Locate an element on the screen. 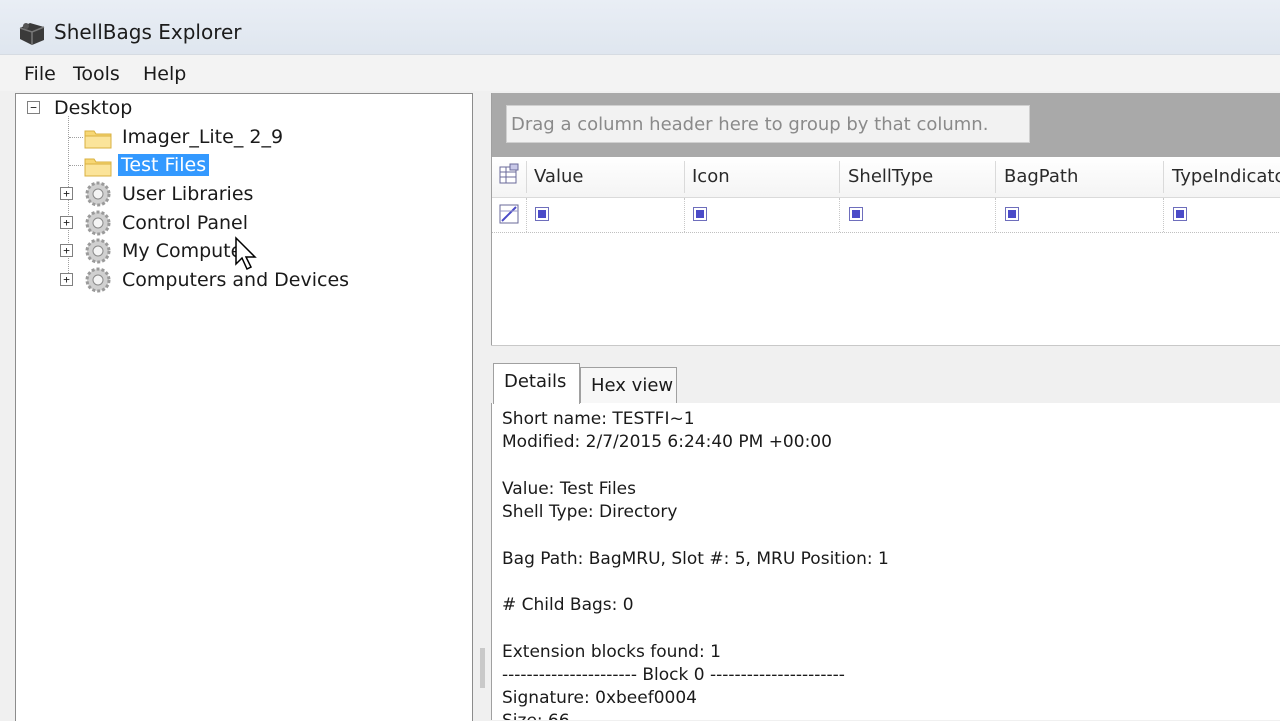 The width and height of the screenshot is (1280, 721). app-icon is located at coordinates (32, 34).